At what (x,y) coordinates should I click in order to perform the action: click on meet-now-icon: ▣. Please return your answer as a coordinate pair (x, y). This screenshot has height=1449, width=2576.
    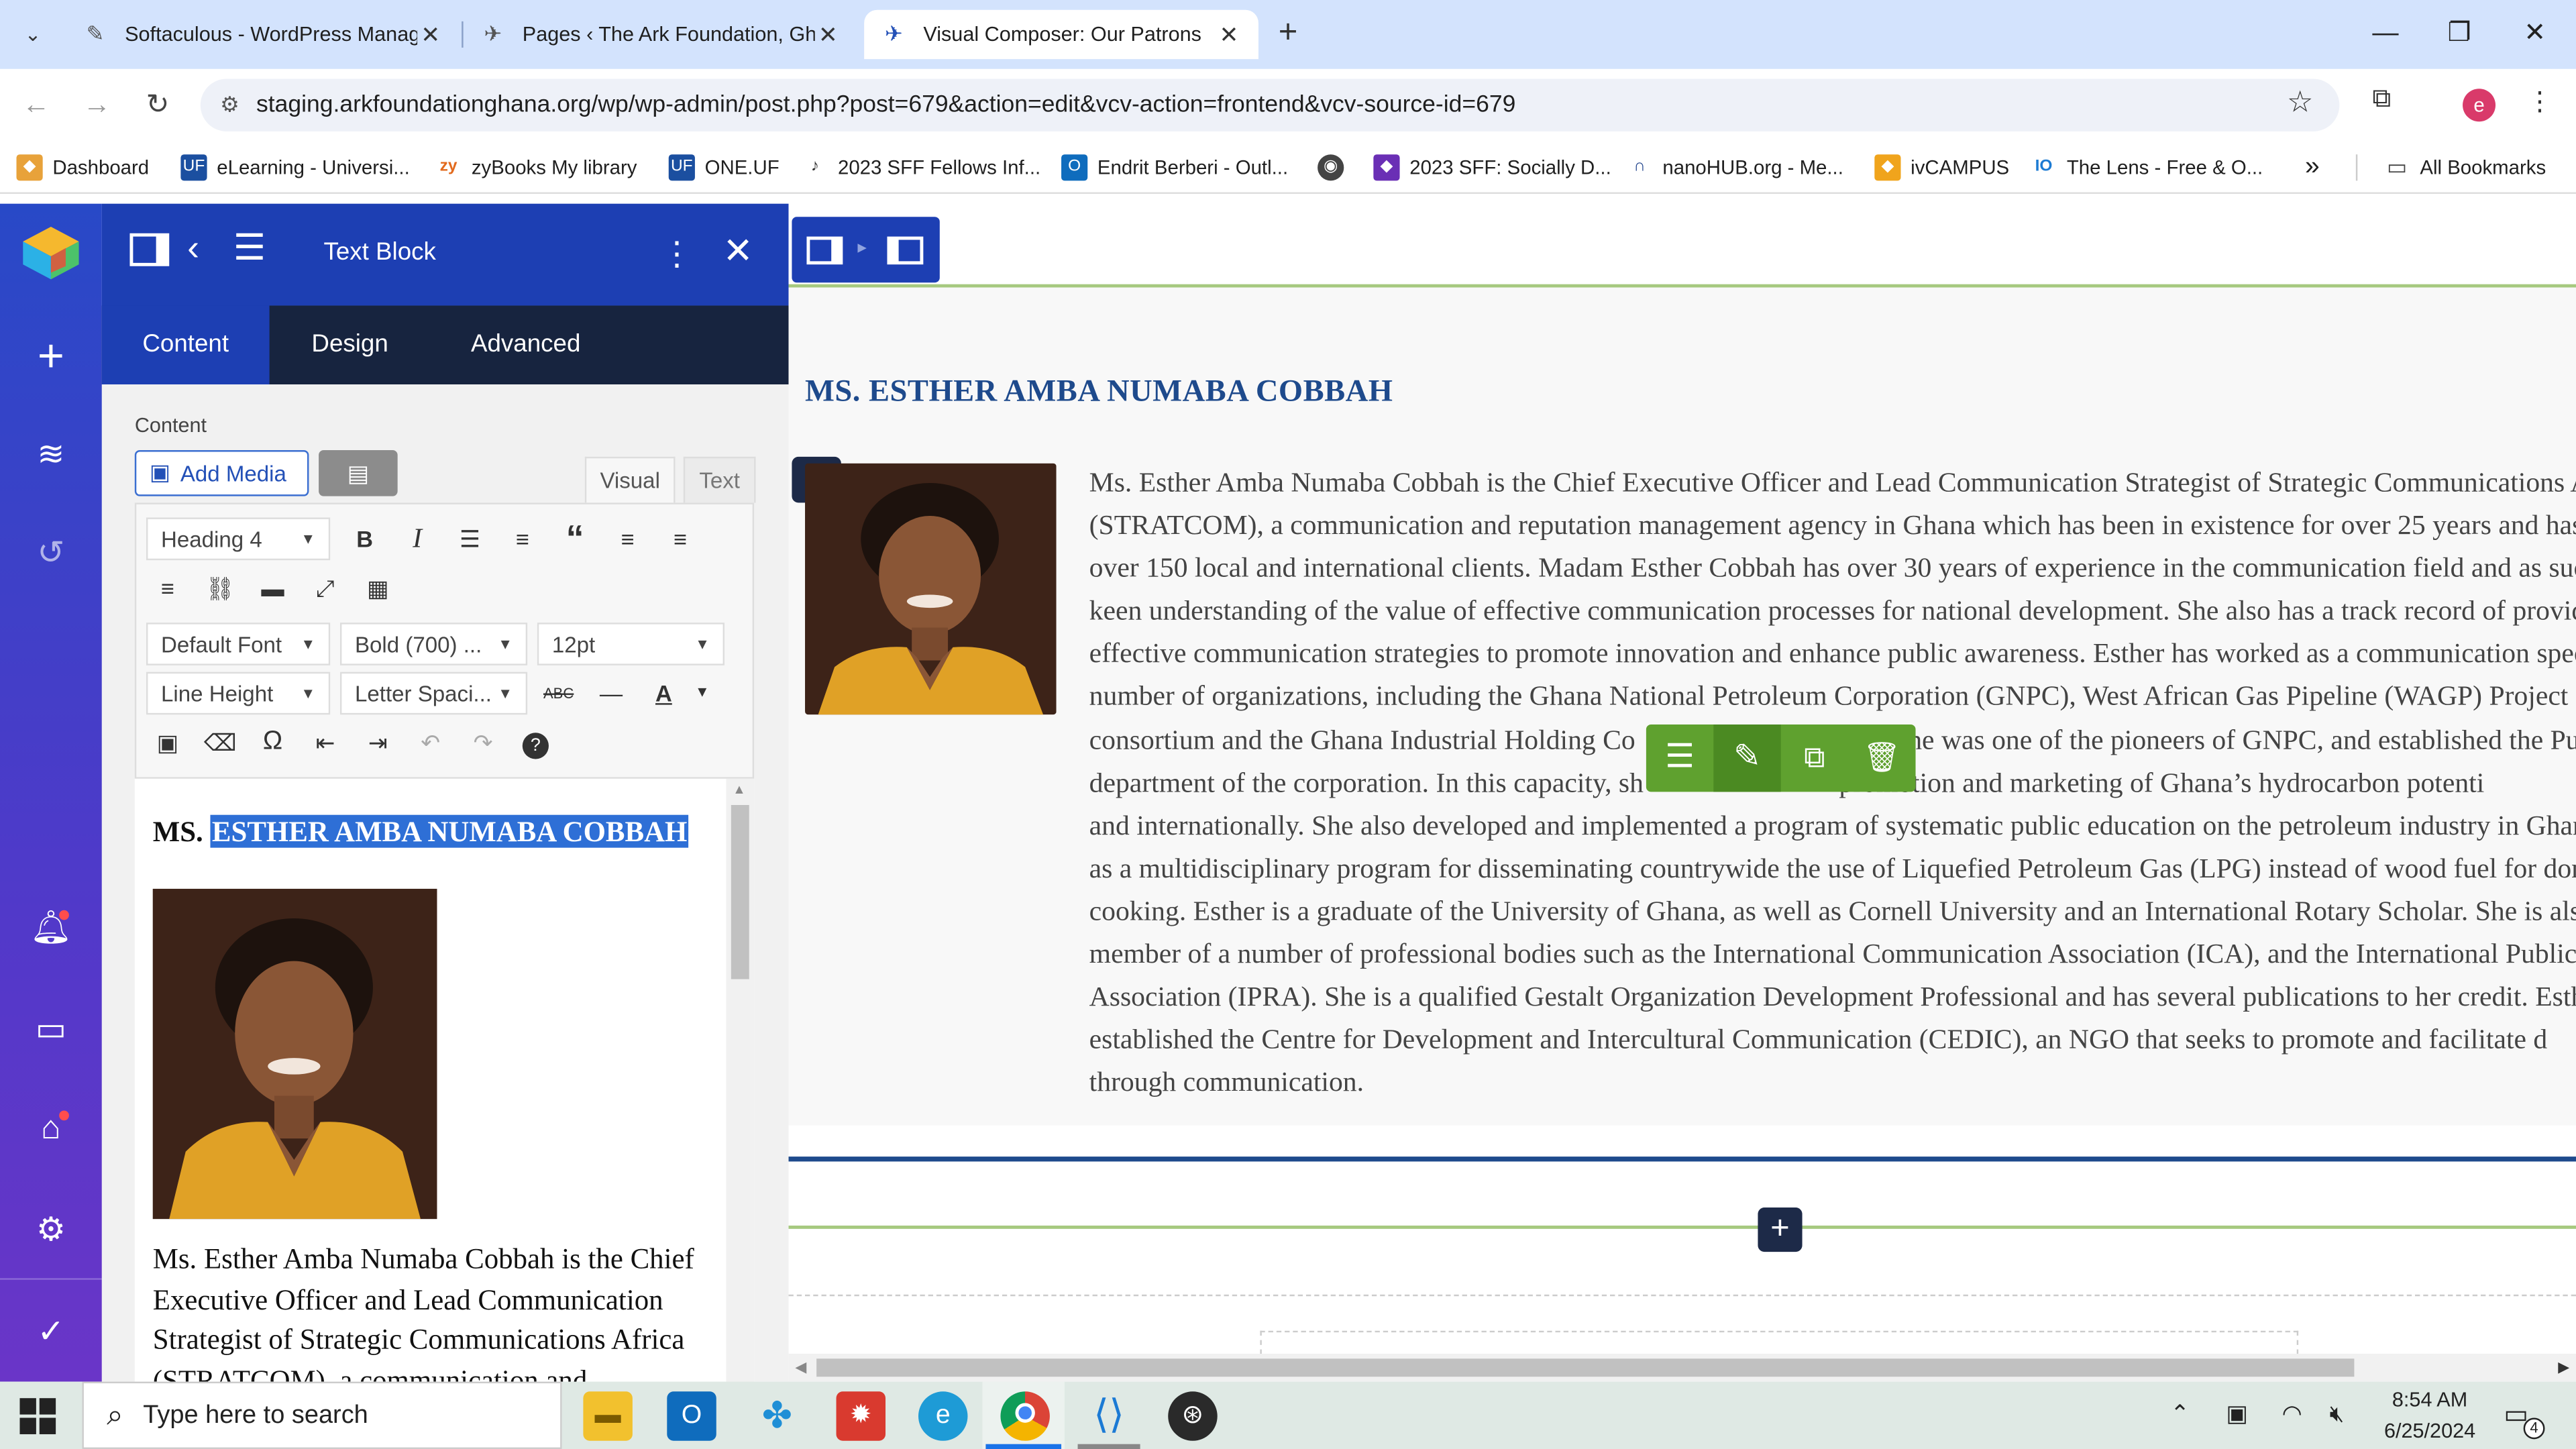
    Looking at the image, I should click on (2236, 1414).